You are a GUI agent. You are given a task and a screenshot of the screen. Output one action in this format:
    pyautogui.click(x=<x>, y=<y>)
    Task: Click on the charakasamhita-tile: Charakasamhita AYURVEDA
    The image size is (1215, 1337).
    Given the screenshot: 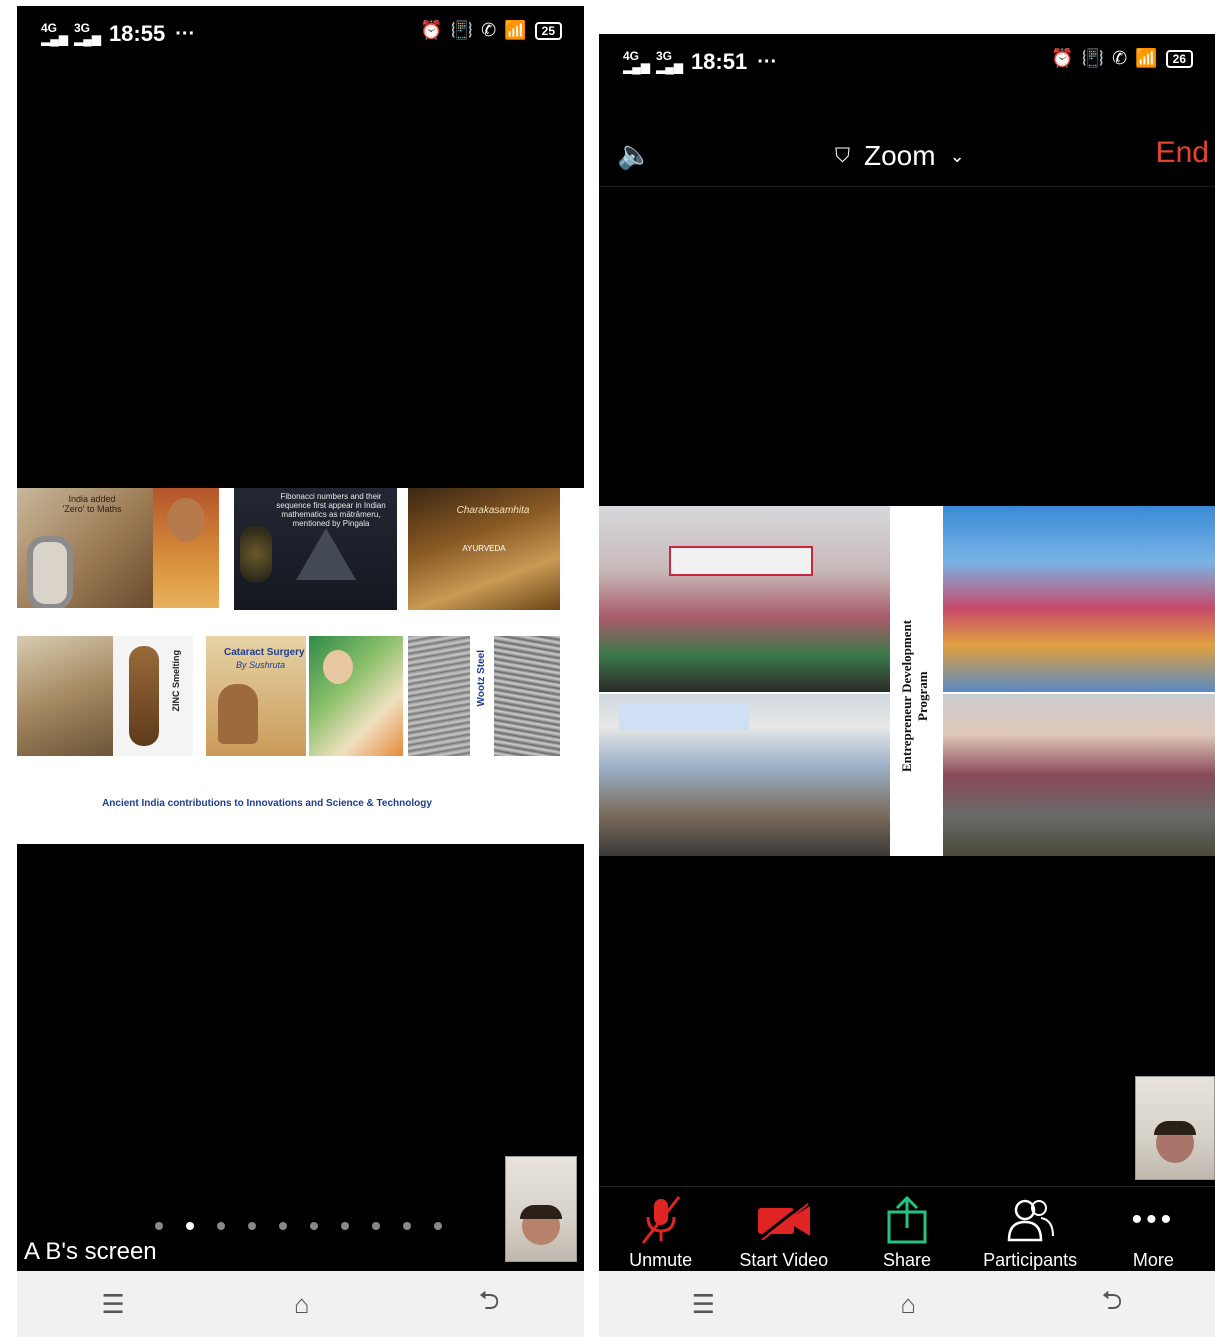 What is the action you would take?
    pyautogui.click(x=484, y=549)
    